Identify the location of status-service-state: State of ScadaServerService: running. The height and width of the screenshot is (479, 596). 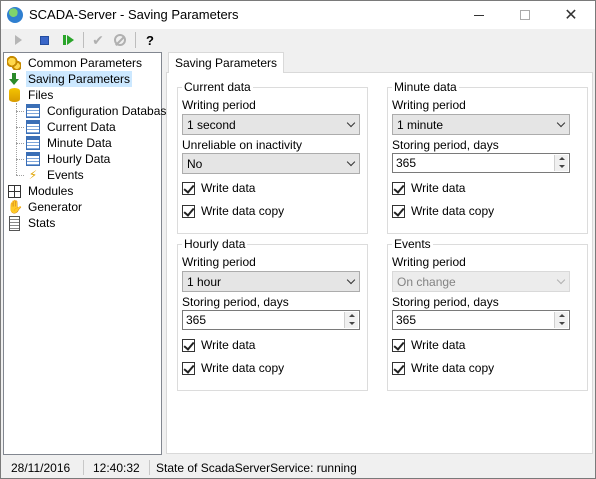
(256, 468).